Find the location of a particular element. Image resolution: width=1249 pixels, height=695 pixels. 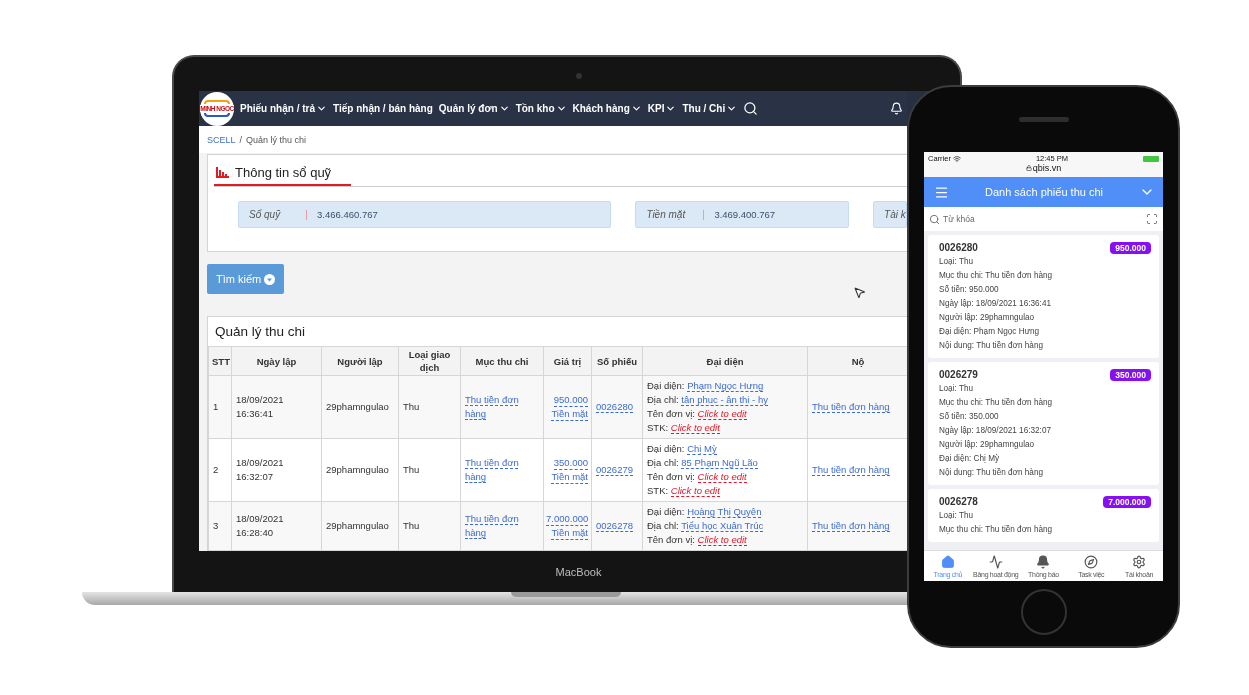

card-line: Ngày lập: 18/09/2021 16:36:41 is located at coordinates (995, 304).